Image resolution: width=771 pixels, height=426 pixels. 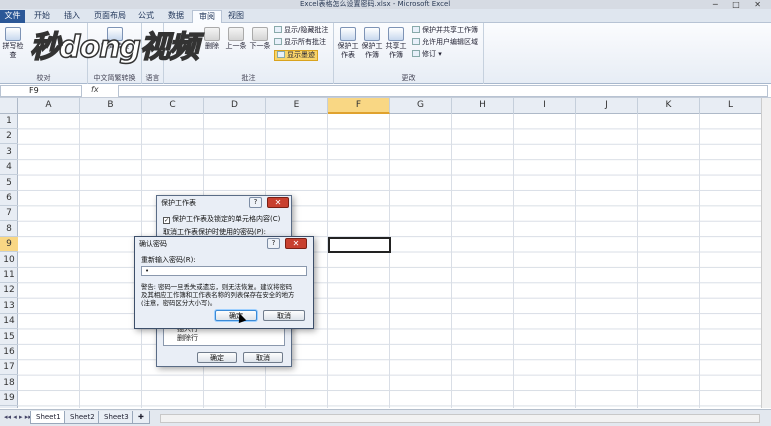 What do you see at coordinates (9, 214) in the screenshot?
I see `row-header-7: 7` at bounding box center [9, 214].